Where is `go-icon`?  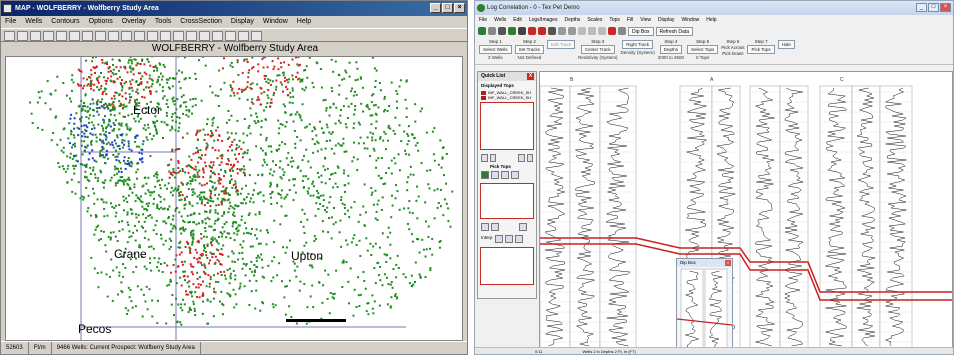
go-icon is located at coordinates (482, 31).